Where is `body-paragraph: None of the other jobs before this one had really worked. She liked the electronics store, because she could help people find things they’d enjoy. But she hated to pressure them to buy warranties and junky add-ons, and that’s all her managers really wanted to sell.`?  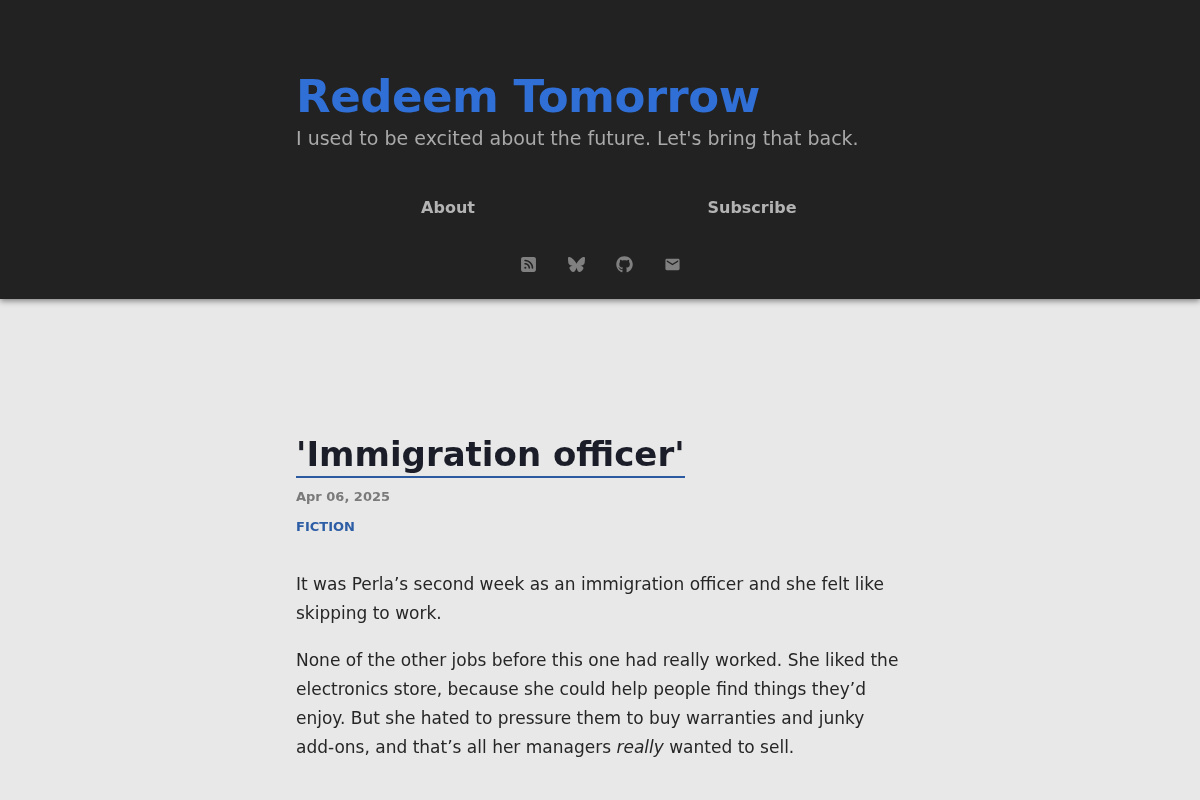
body-paragraph: None of the other jobs before this one had really worked. She liked the electronics store, because she could help people find things they’d enjoy. But she hated to pressure them to buy warranties and junky add-ons, and that’s all her managers really wanted to sell. is located at coordinates (598, 704).